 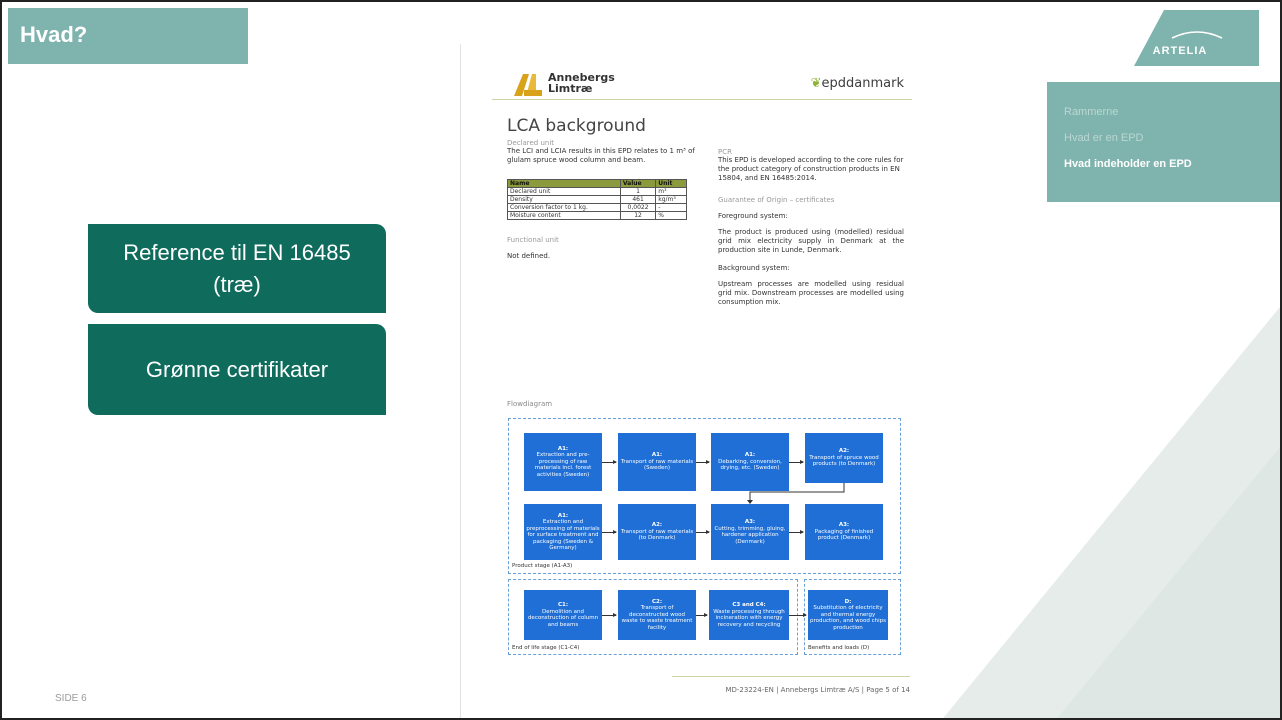 What do you see at coordinates (570, 88) in the screenshot?
I see `annebergs-line2: Limtræ` at bounding box center [570, 88].